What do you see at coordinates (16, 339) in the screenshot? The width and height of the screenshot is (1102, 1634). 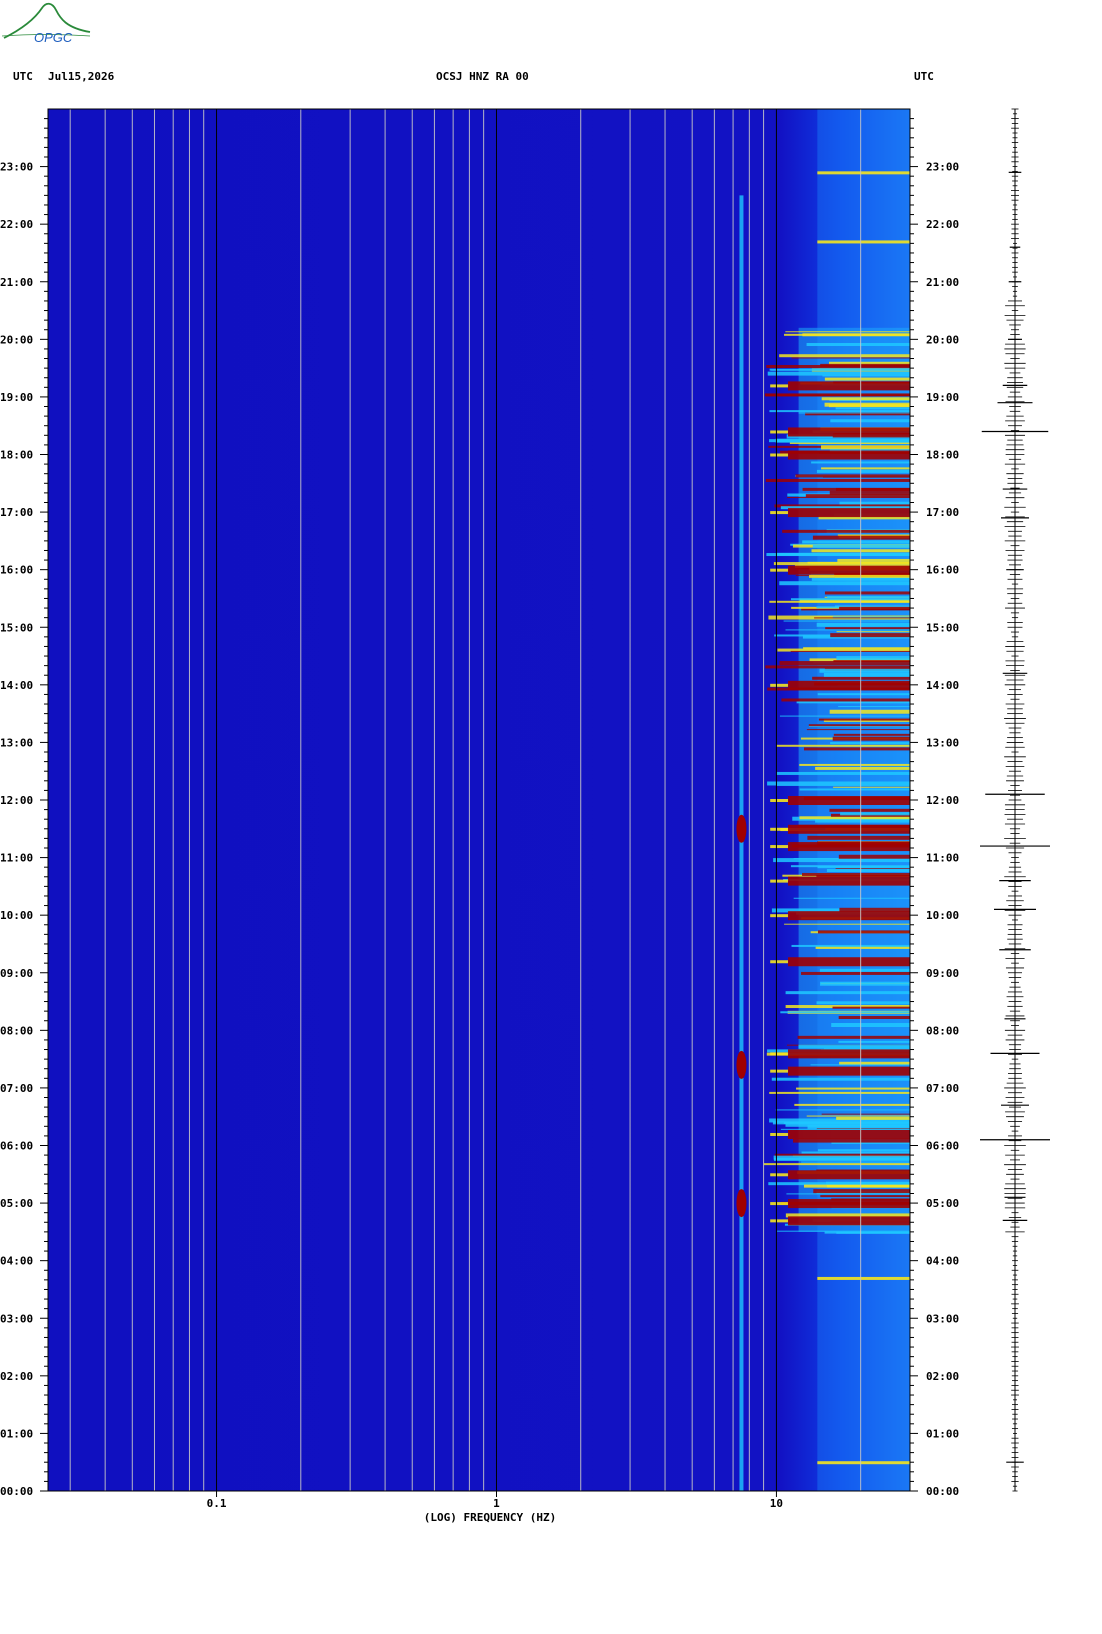 I see `y-tick-label-left: 20:00` at bounding box center [16, 339].